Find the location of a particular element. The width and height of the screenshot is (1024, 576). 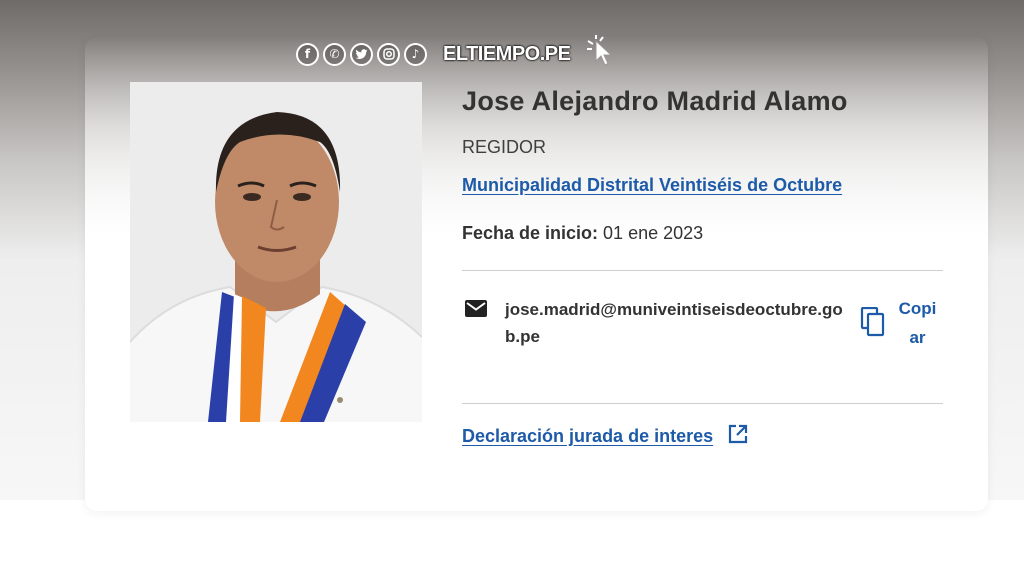

watermark: f ✆ ♪ ELTIEMPO.PE is located at coordinates (458, 51).